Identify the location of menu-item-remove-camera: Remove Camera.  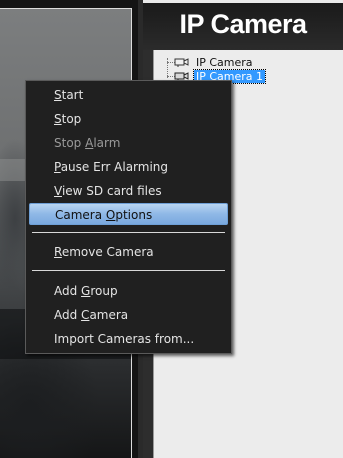
(128, 252).